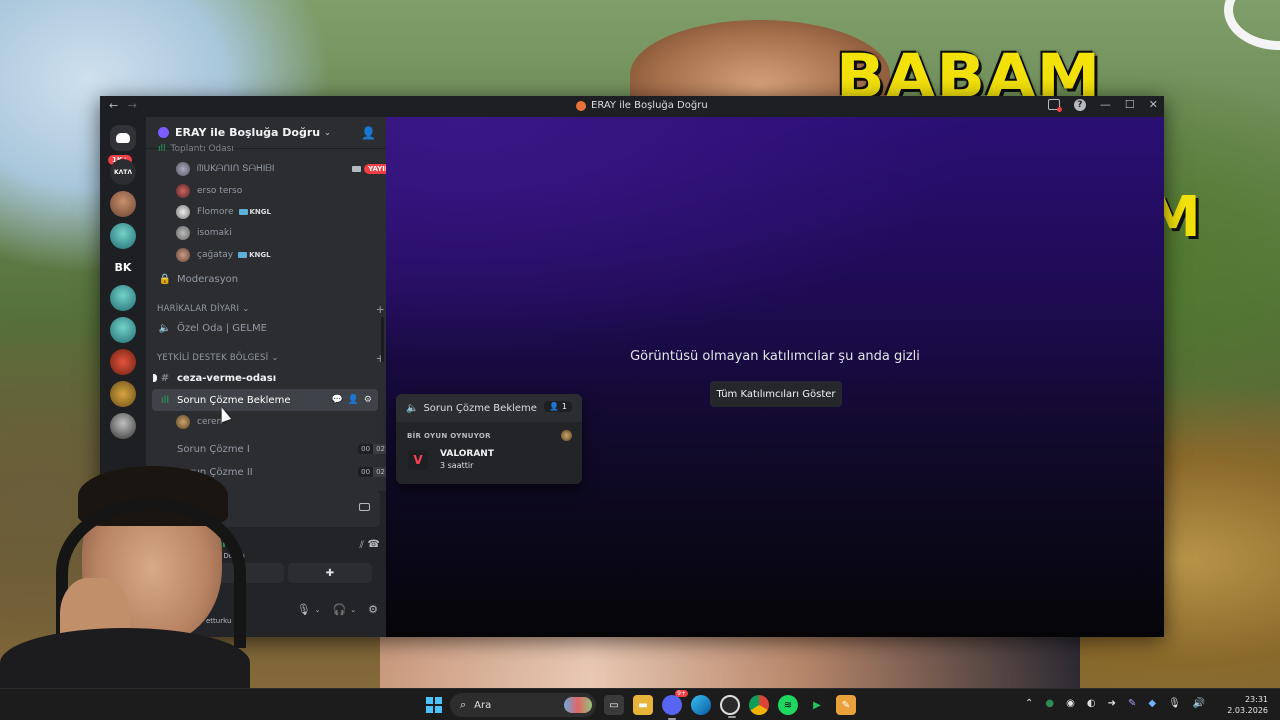 Image resolution: width=1280 pixels, height=720 pixels. I want to click on spotify-icon: ≋, so click(788, 705).